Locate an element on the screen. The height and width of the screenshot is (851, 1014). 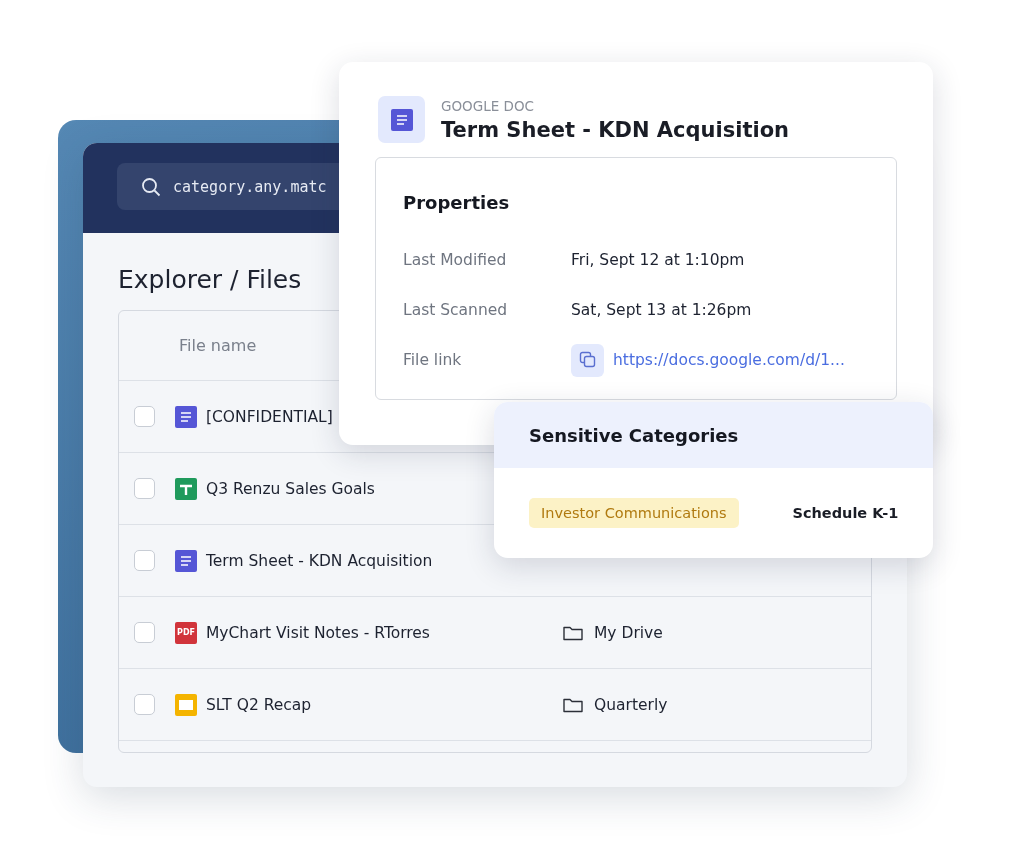
file-name: SLT Q2 Recap is located at coordinates (259, 704).